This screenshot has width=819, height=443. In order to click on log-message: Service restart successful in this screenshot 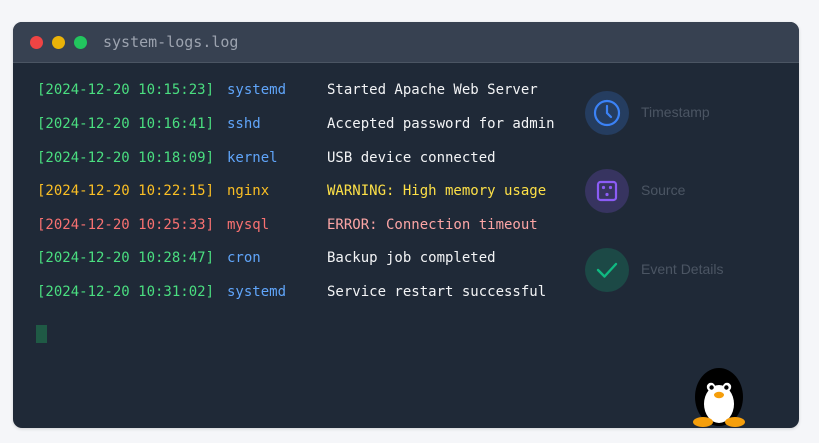, I will do `click(437, 292)`.